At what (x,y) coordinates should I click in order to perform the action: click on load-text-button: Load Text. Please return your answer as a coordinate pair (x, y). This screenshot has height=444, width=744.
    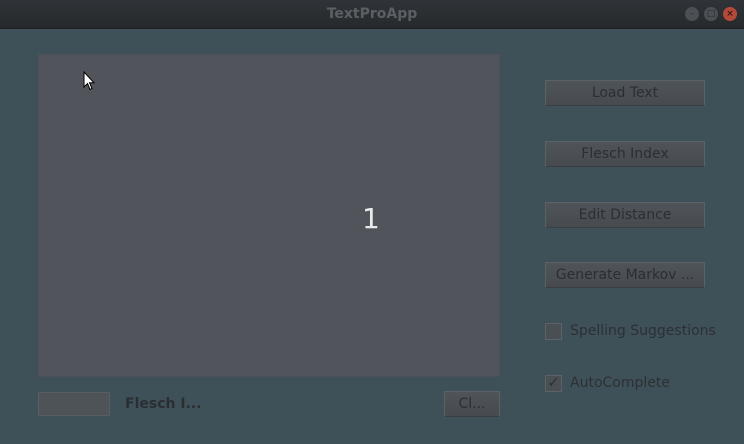
    Looking at the image, I should click on (625, 93).